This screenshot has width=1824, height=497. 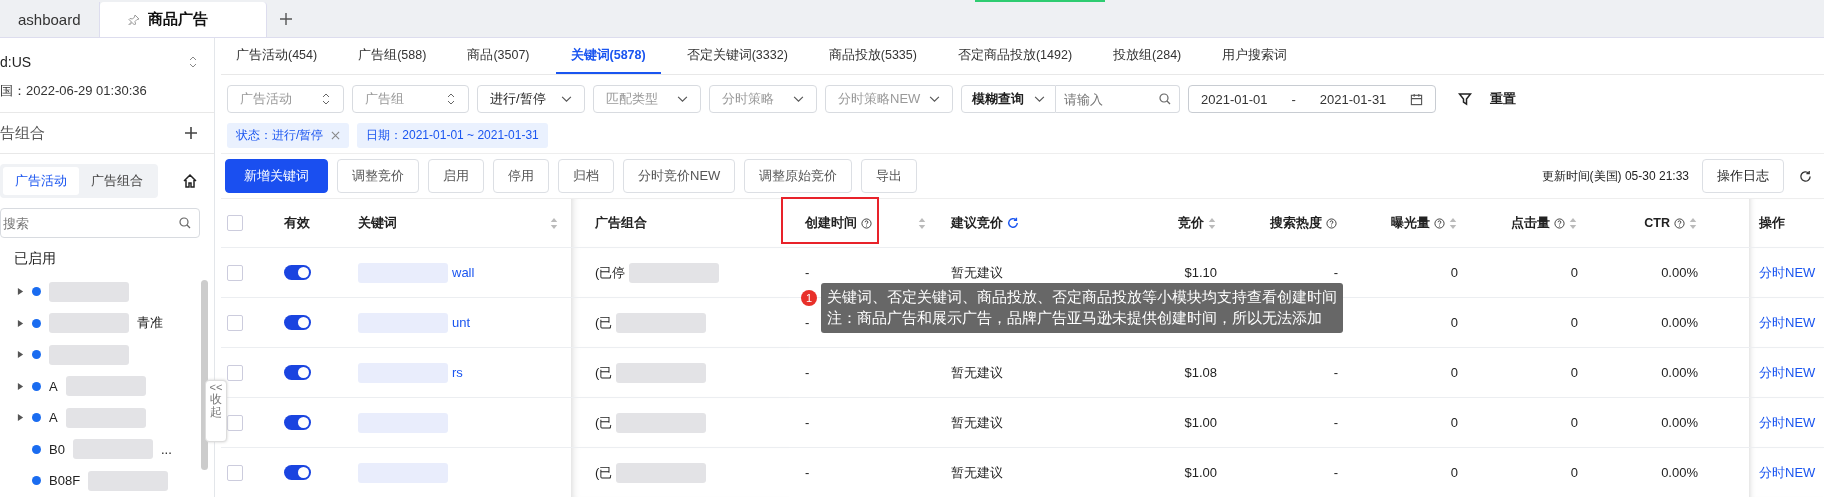 I want to click on table-cell: (已, so click(x=604, y=322).